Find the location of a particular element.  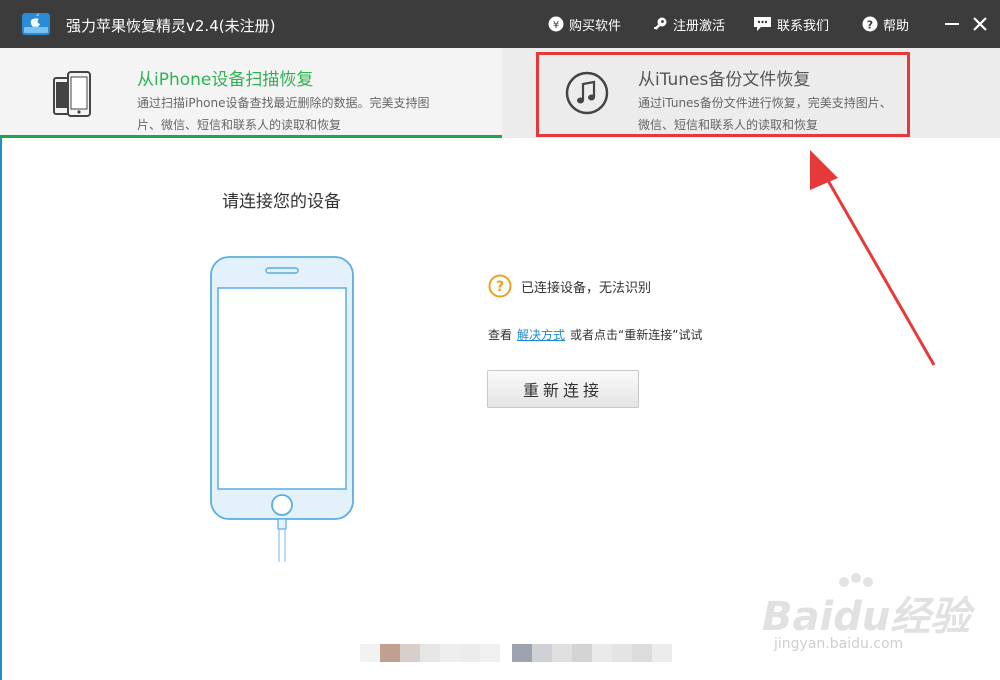

warning-question-icon: ? is located at coordinates (500, 286).